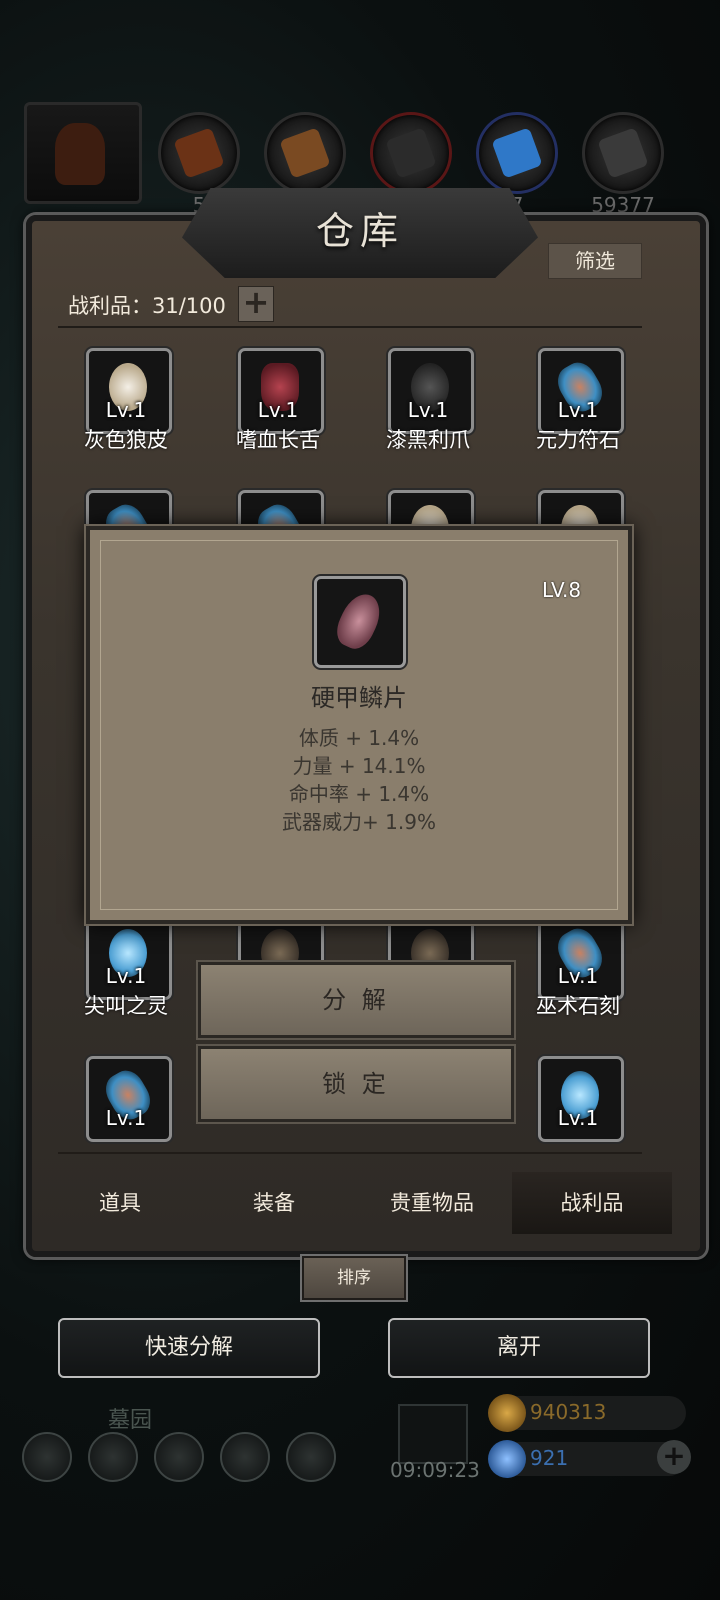  Describe the element at coordinates (47, 1457) in the screenshot. I see `menu-icon` at that location.